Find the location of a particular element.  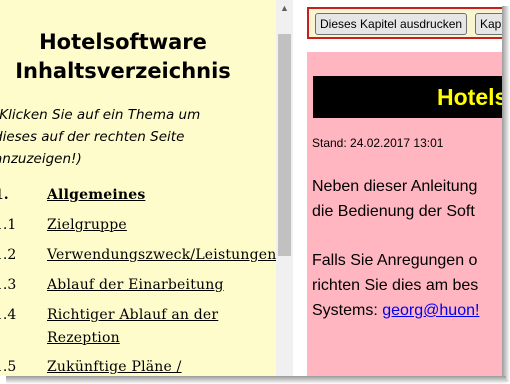

chapter-banner: Hotels is located at coordinates (407, 97).